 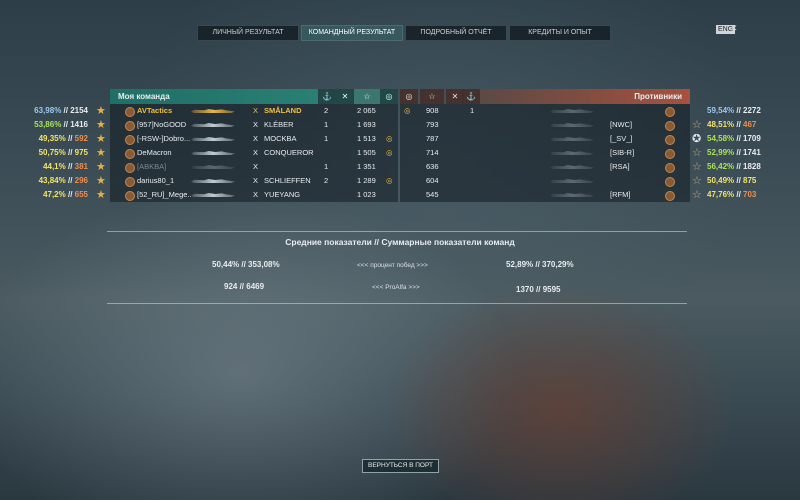 What do you see at coordinates (600, 181) in the screenshot?
I see `enemy-team-row: 604 ☆ 50,49% // 875` at bounding box center [600, 181].